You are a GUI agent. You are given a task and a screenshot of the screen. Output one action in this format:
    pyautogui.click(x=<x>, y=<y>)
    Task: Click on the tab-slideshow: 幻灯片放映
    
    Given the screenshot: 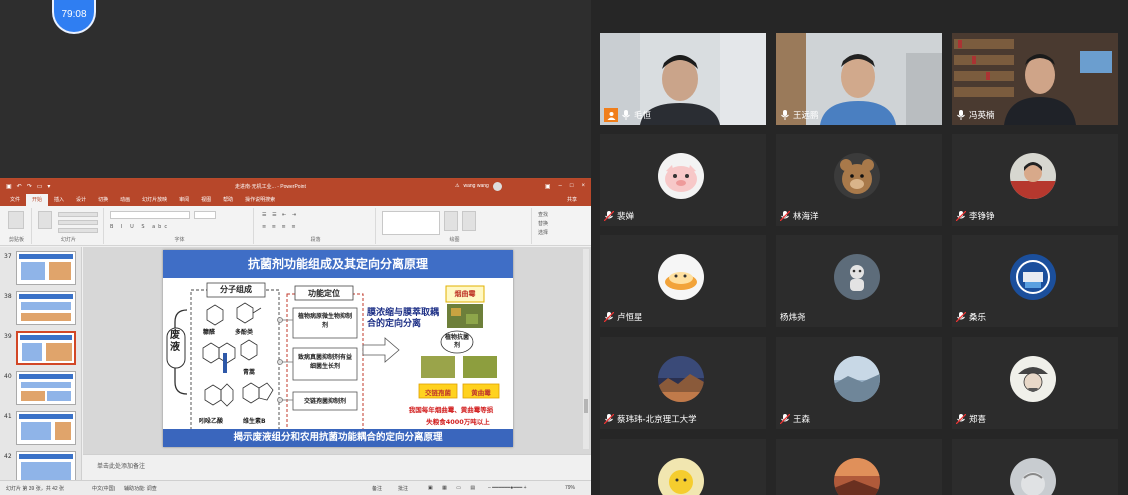 What is the action you would take?
    pyautogui.click(x=154, y=200)
    